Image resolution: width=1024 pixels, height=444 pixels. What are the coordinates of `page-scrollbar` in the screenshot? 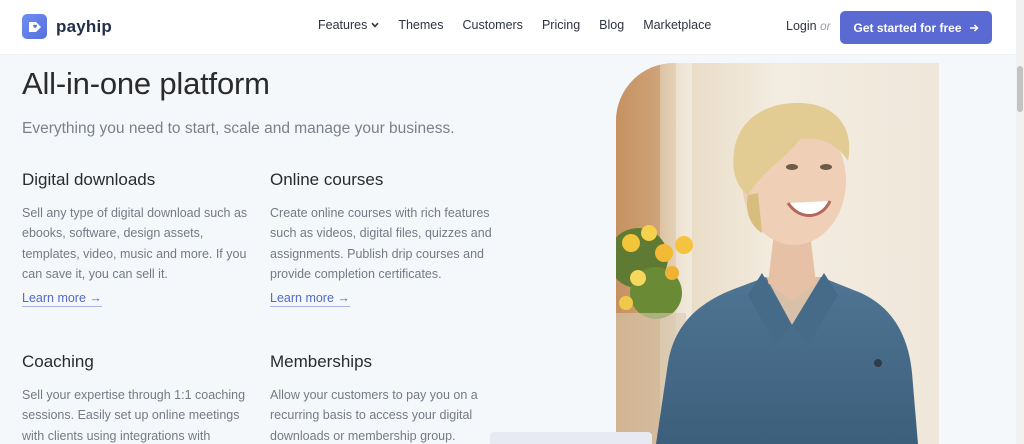 It's located at (1020, 222).